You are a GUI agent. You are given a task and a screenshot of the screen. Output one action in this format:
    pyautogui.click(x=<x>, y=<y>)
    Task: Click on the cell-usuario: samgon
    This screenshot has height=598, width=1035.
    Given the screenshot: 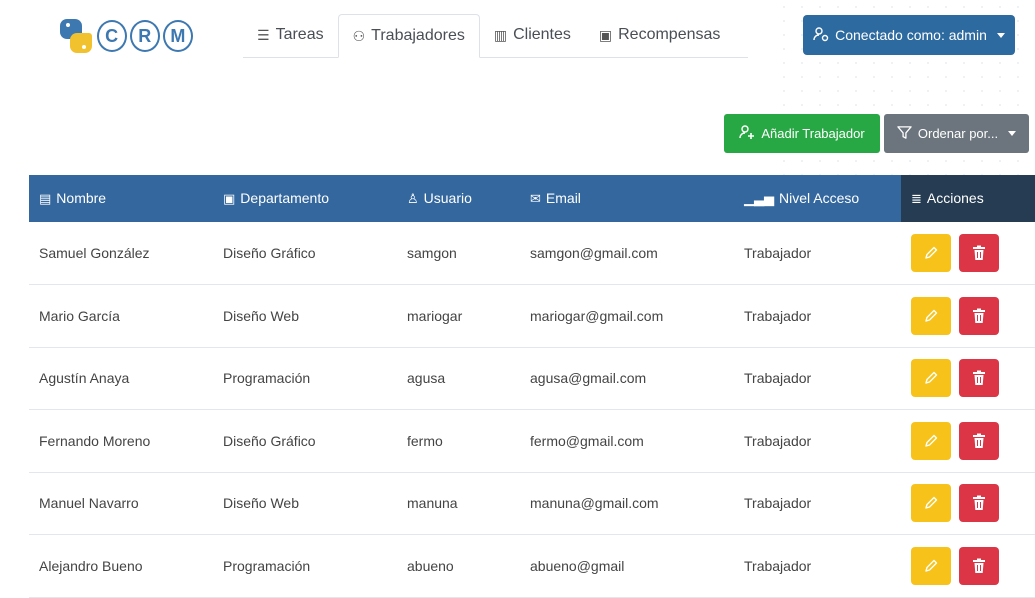 What is the action you would take?
    pyautogui.click(x=432, y=253)
    